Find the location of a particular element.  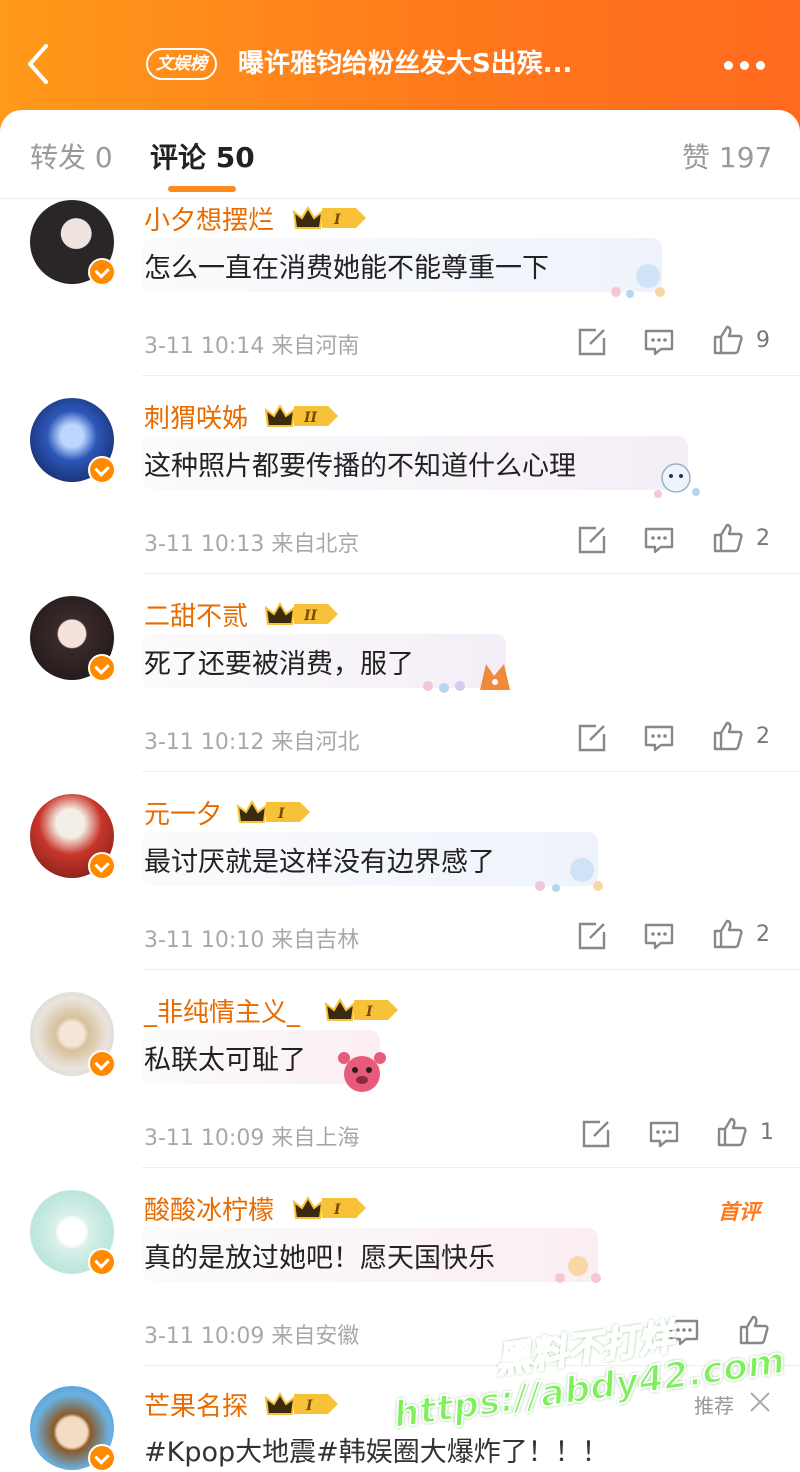

like-count: 9 is located at coordinates (763, 340).